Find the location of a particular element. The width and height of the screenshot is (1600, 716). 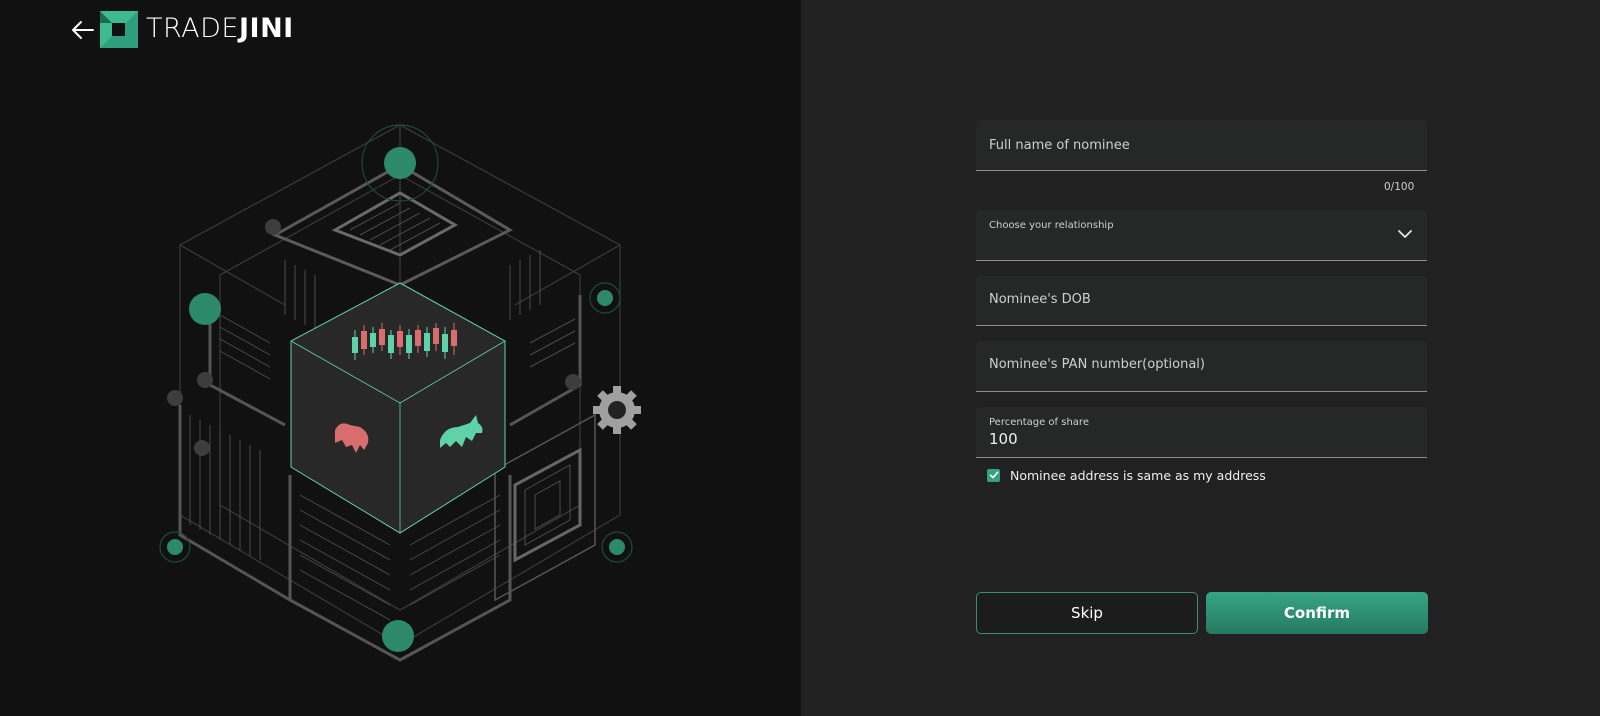

brand-name-bold: JINI is located at coordinates (266, 28).